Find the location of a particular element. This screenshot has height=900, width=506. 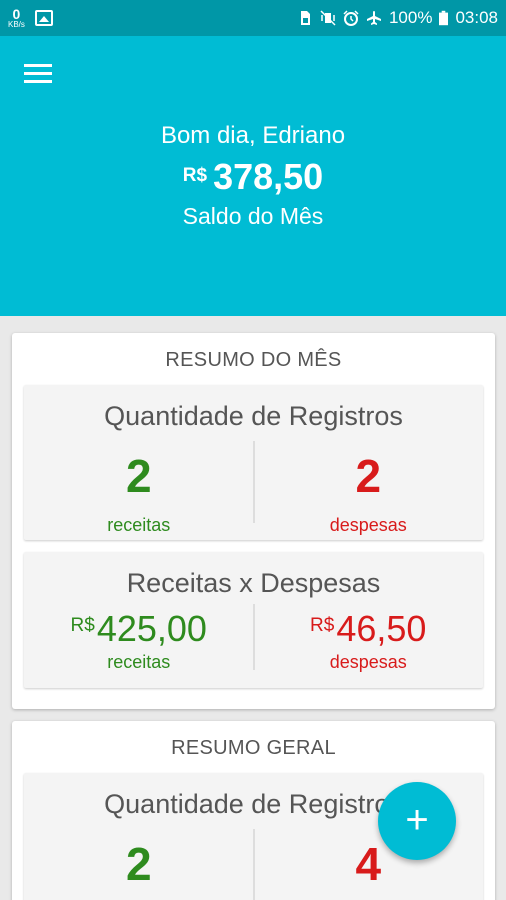

status-bar: 0 KB/s 100% 03:08 is located at coordinates (253, 18).